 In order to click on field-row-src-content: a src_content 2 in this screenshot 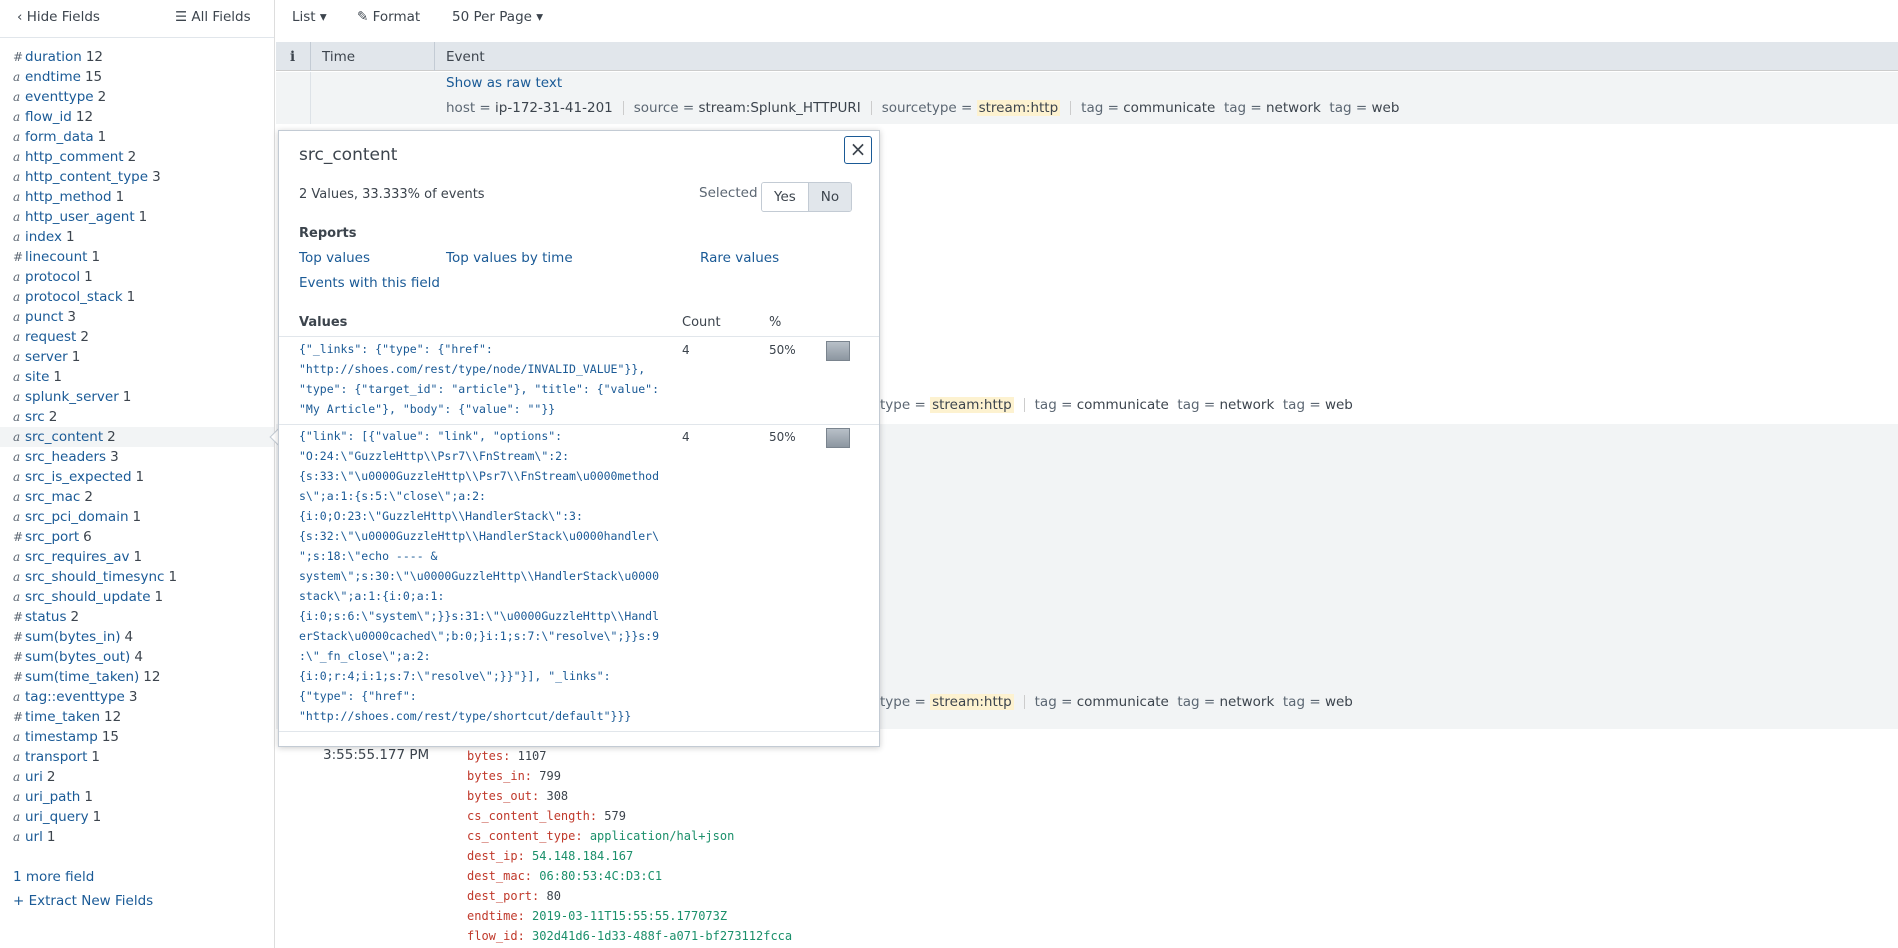, I will do `click(137, 437)`.